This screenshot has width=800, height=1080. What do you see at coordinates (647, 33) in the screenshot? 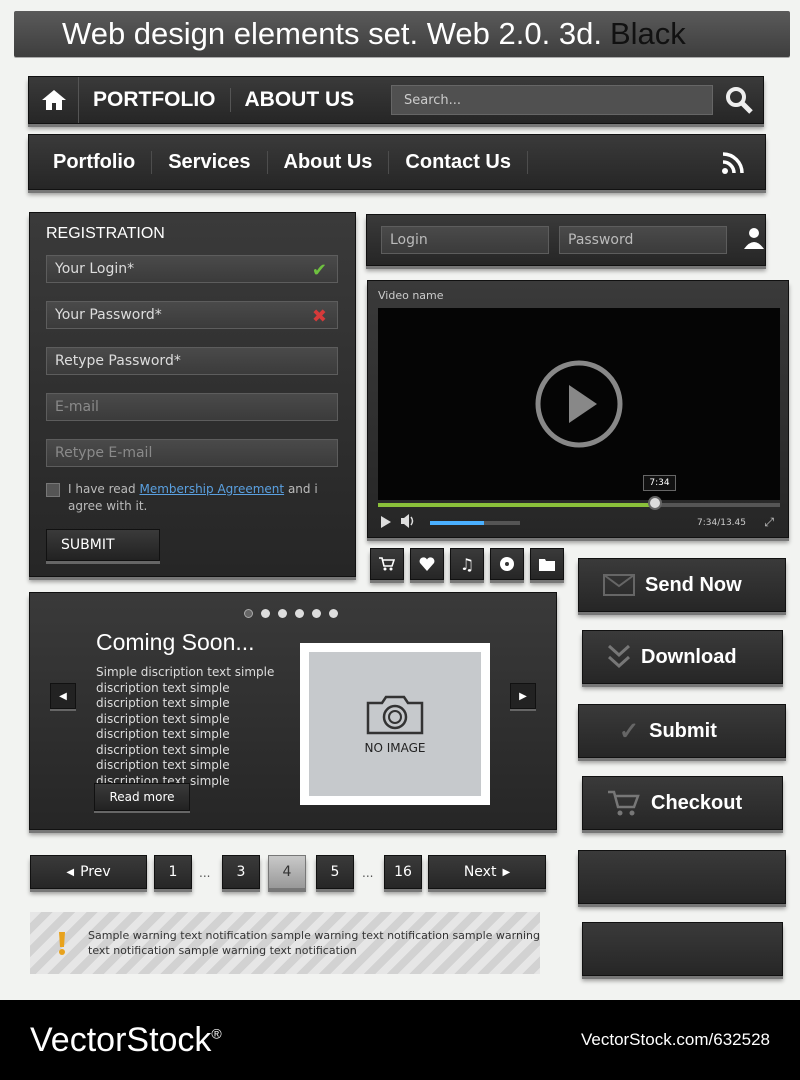
I see `title-highlight: Black` at bounding box center [647, 33].